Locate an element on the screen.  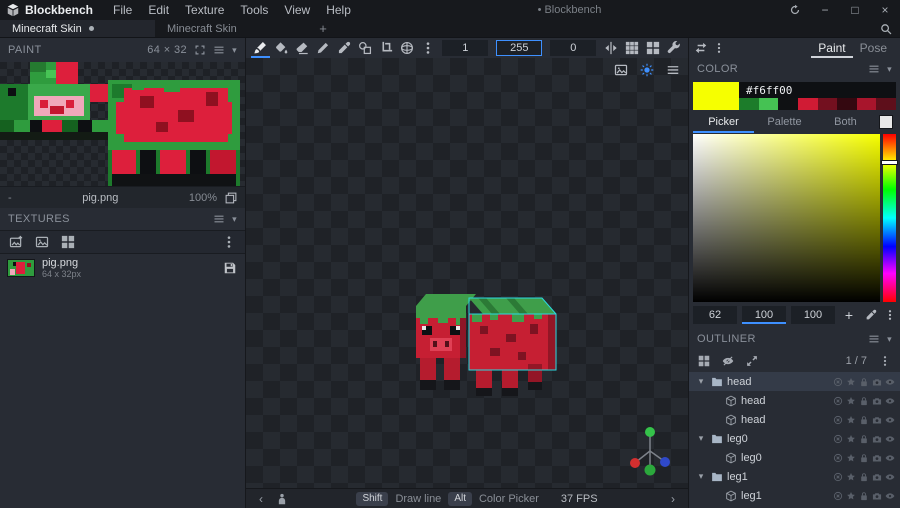
outliner-options-icon is located at coordinates (704, 361).